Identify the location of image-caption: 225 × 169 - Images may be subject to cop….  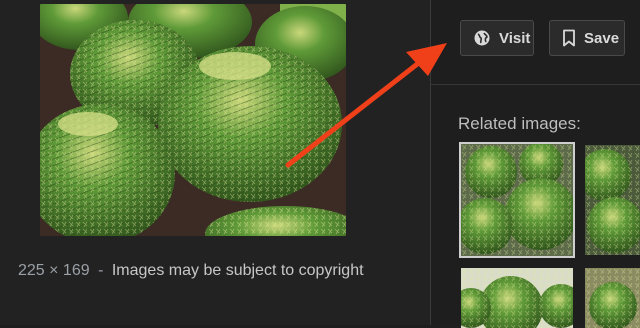
(191, 271).